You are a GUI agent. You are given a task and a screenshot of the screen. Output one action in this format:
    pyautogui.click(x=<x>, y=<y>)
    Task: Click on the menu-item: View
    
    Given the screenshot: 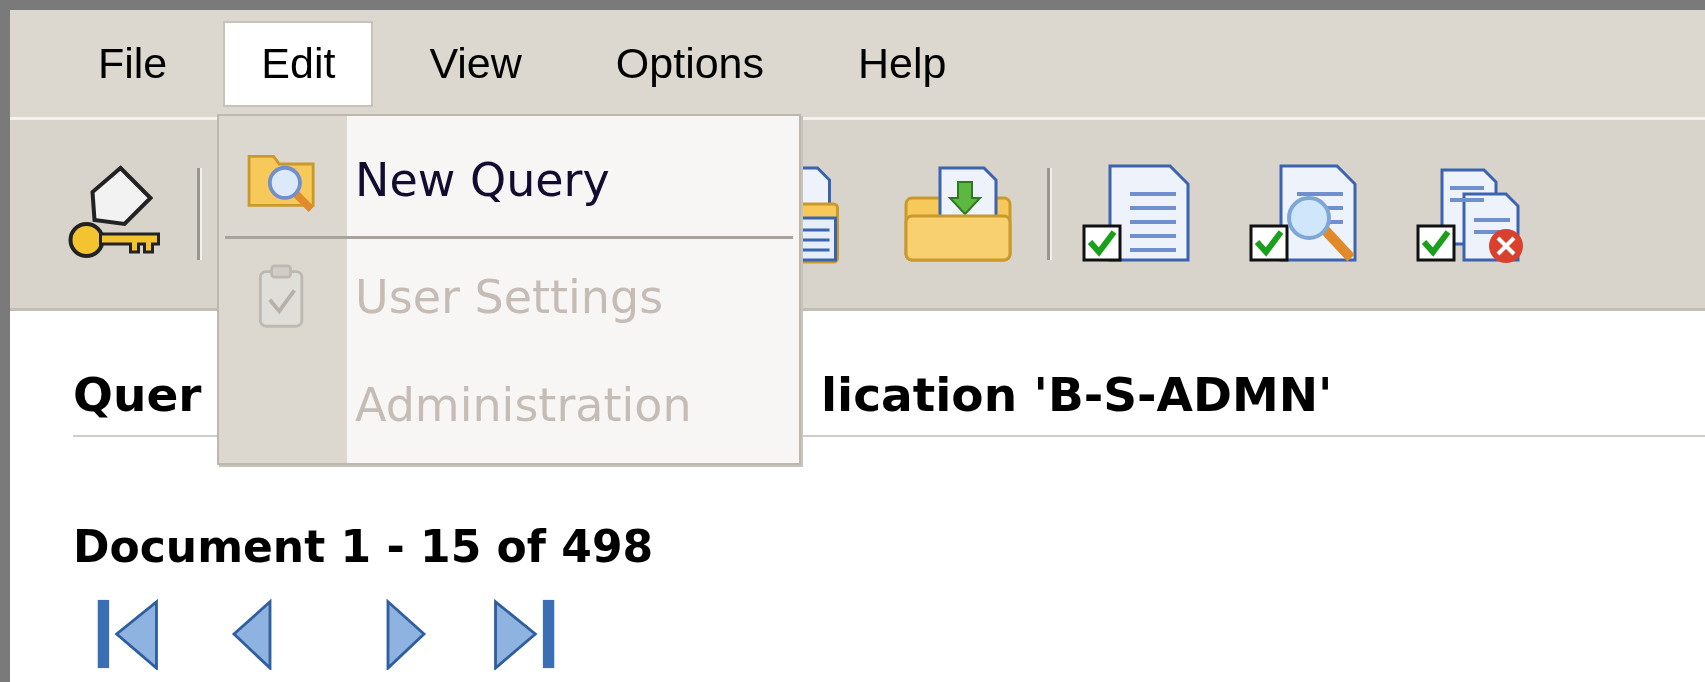 What is the action you would take?
    pyautogui.click(x=475, y=63)
    